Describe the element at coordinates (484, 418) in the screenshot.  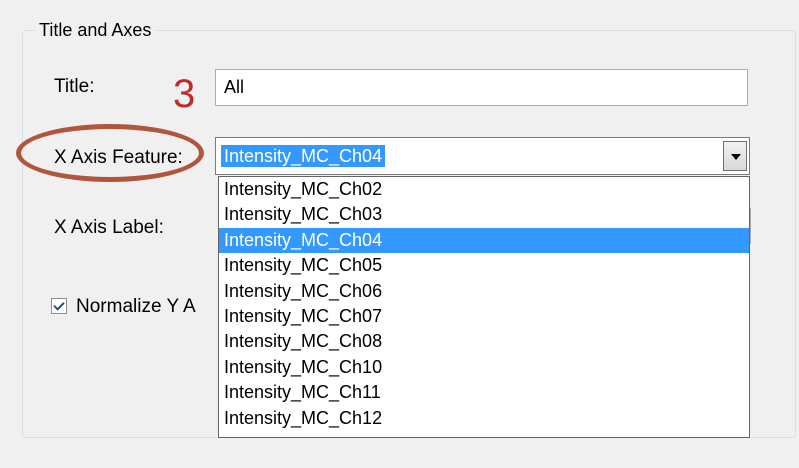
I see `dropdown-item: Intensity_MC_Ch12` at that location.